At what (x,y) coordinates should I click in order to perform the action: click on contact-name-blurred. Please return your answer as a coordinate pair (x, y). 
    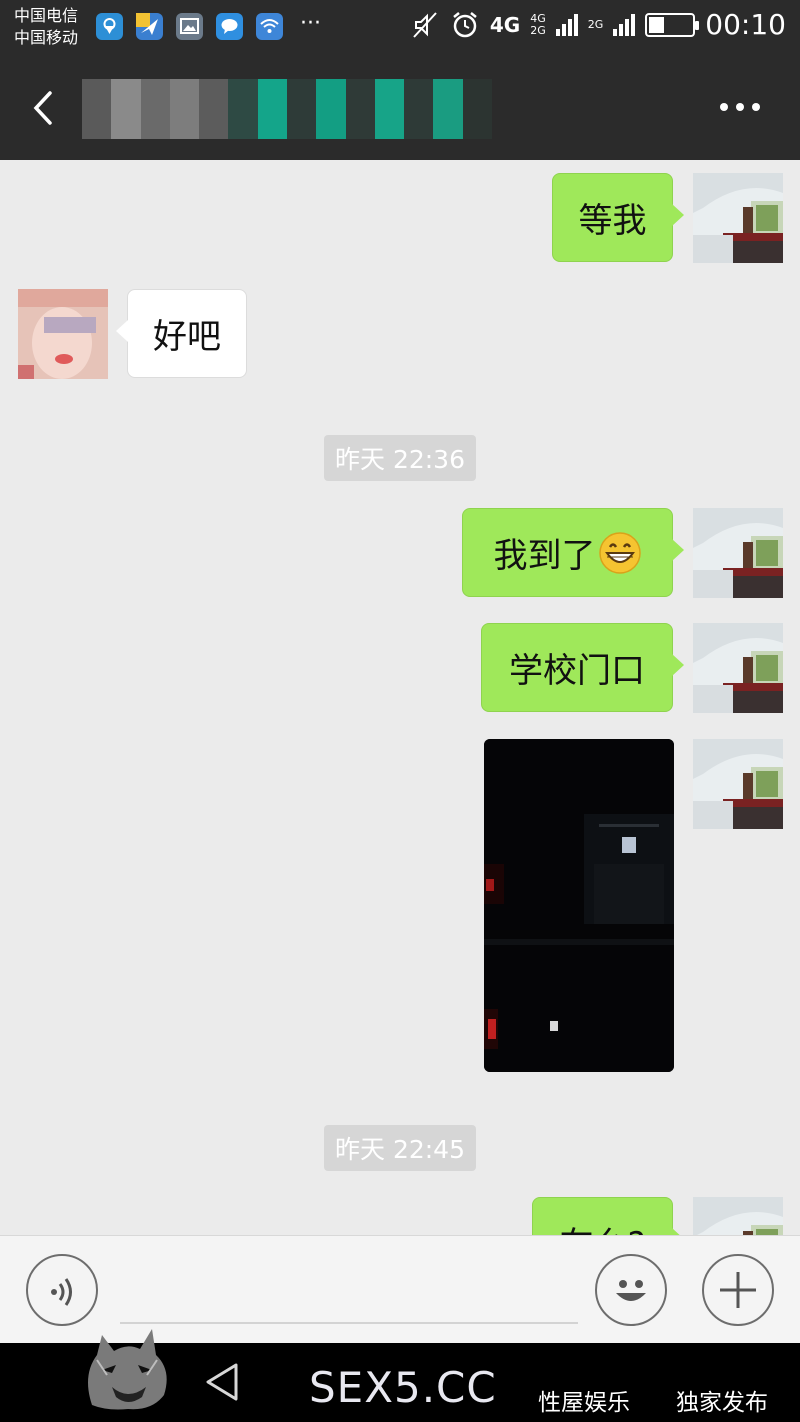
    Looking at the image, I should click on (287, 109).